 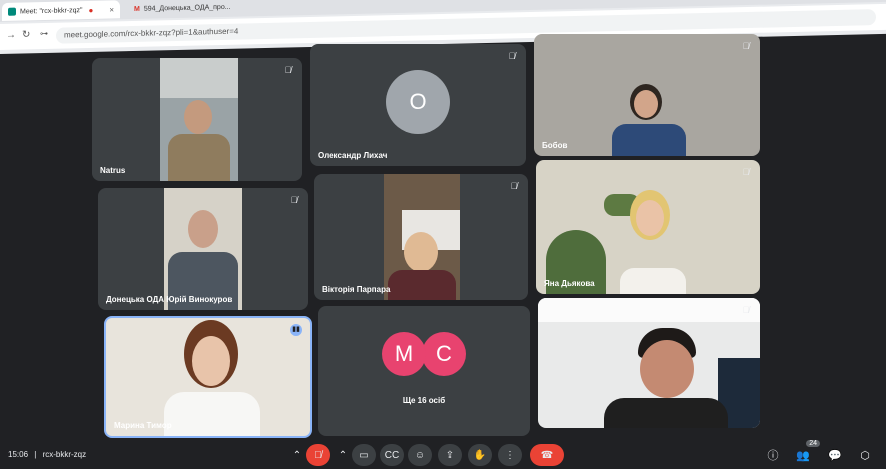 What do you see at coordinates (404, 354) in the screenshot?
I see `avatar: М` at bounding box center [404, 354].